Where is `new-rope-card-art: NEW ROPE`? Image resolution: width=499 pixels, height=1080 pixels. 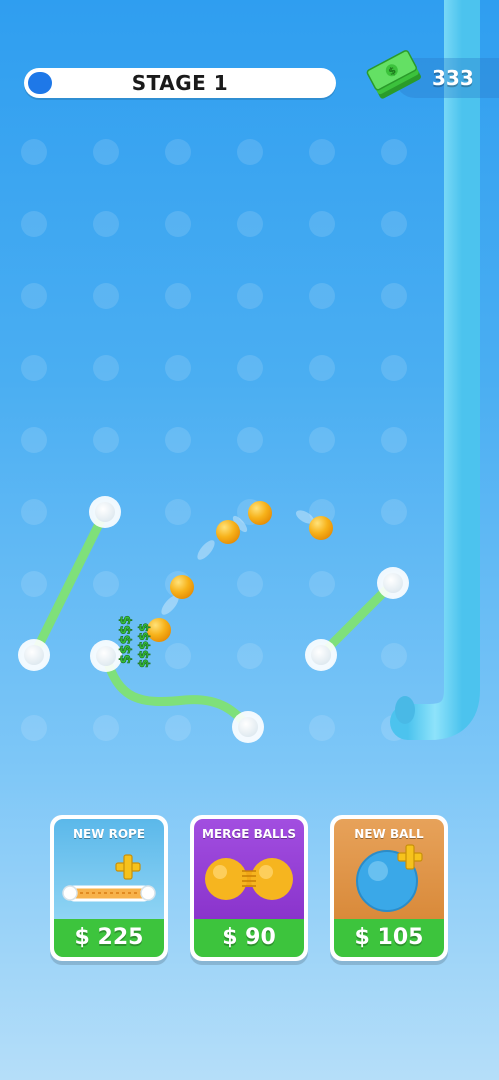 new-rope-card-art: NEW ROPE is located at coordinates (109, 869).